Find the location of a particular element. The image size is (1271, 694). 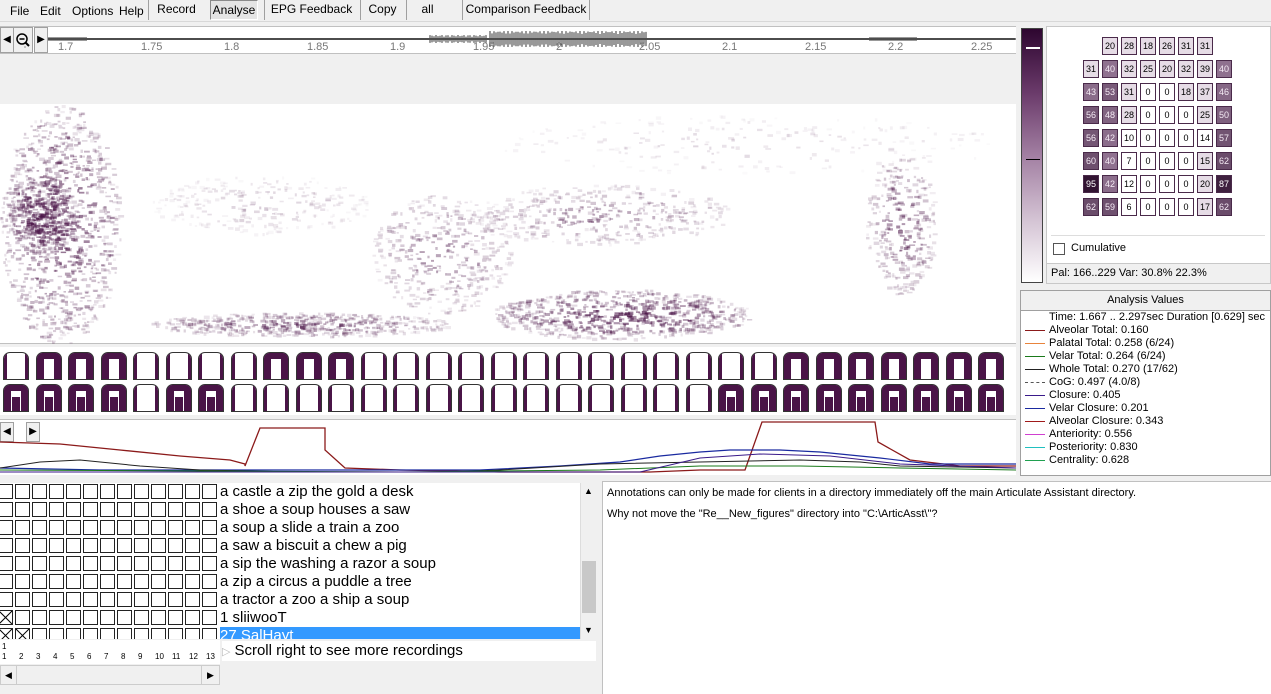

recording-checkbox-grid is located at coordinates (110, 561).